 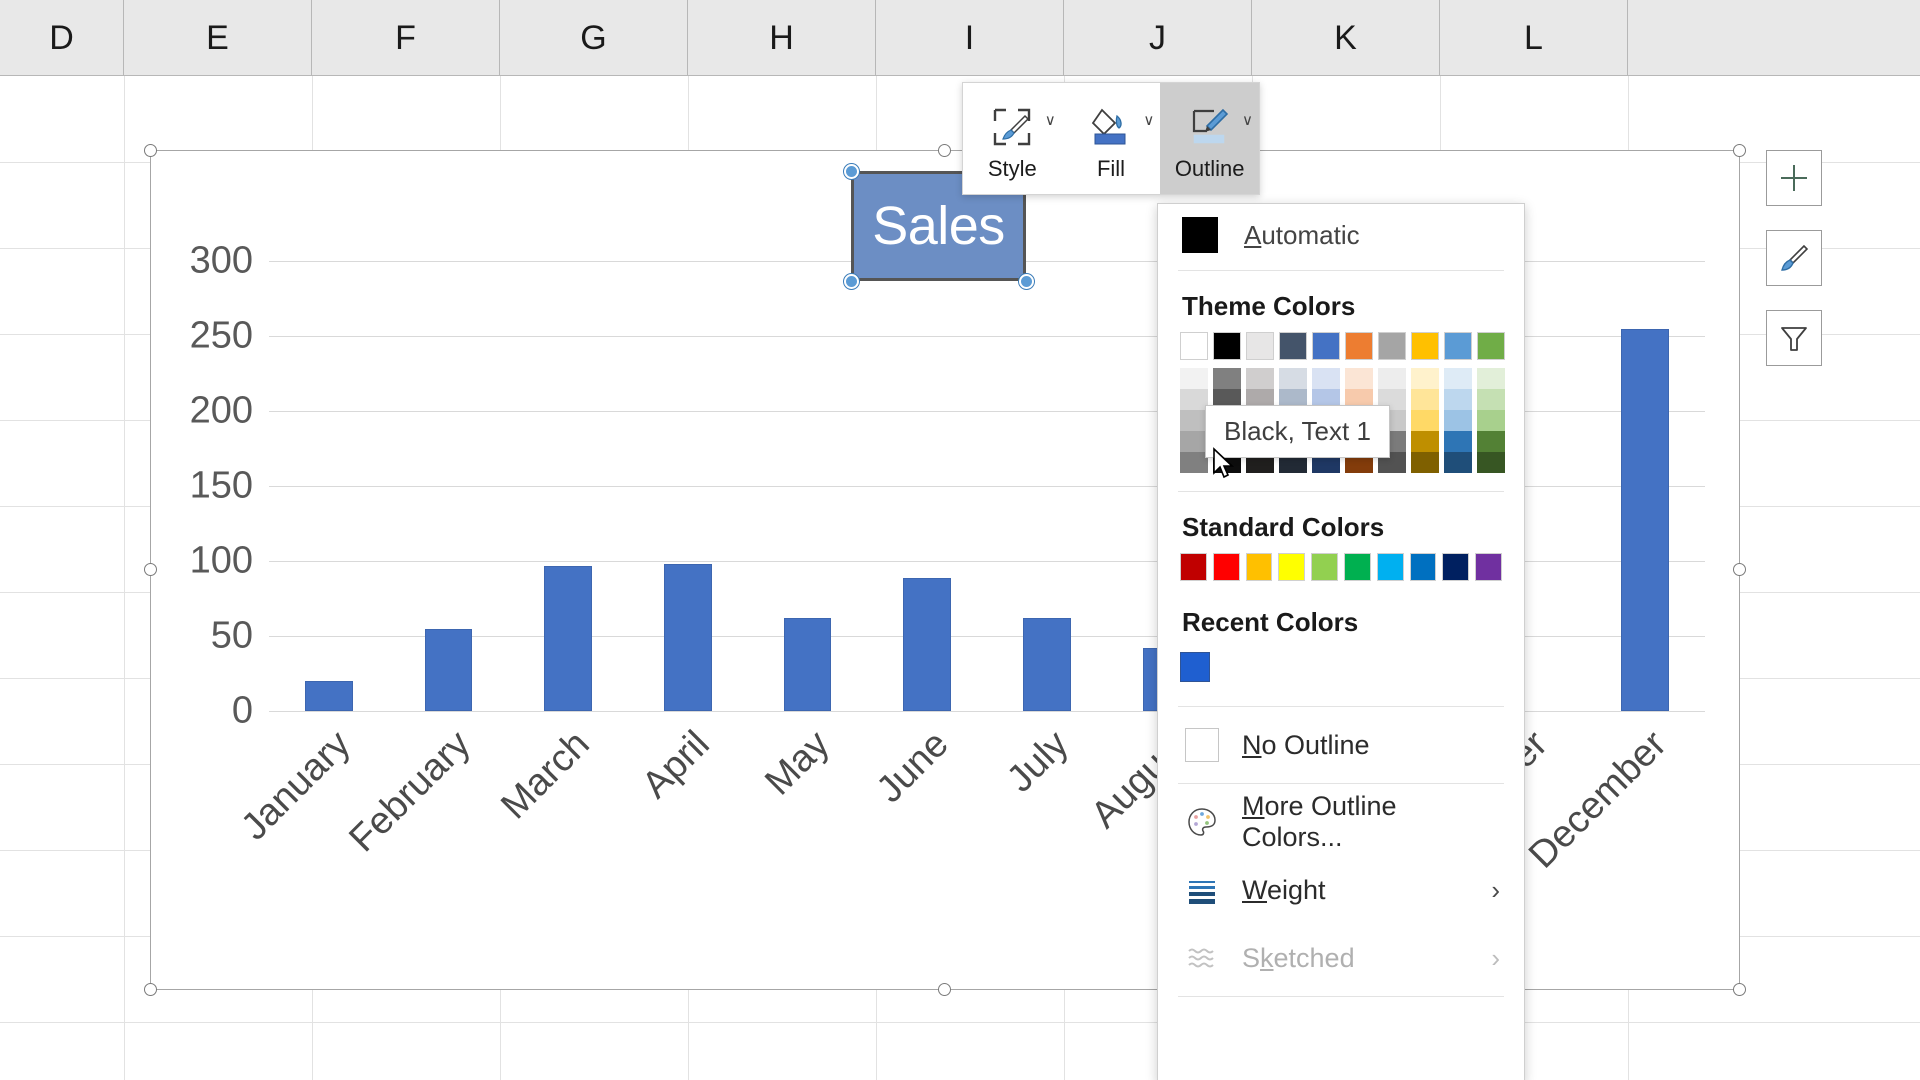 What do you see at coordinates (944, 989) in the screenshot?
I see `chart-handle-bc` at bounding box center [944, 989].